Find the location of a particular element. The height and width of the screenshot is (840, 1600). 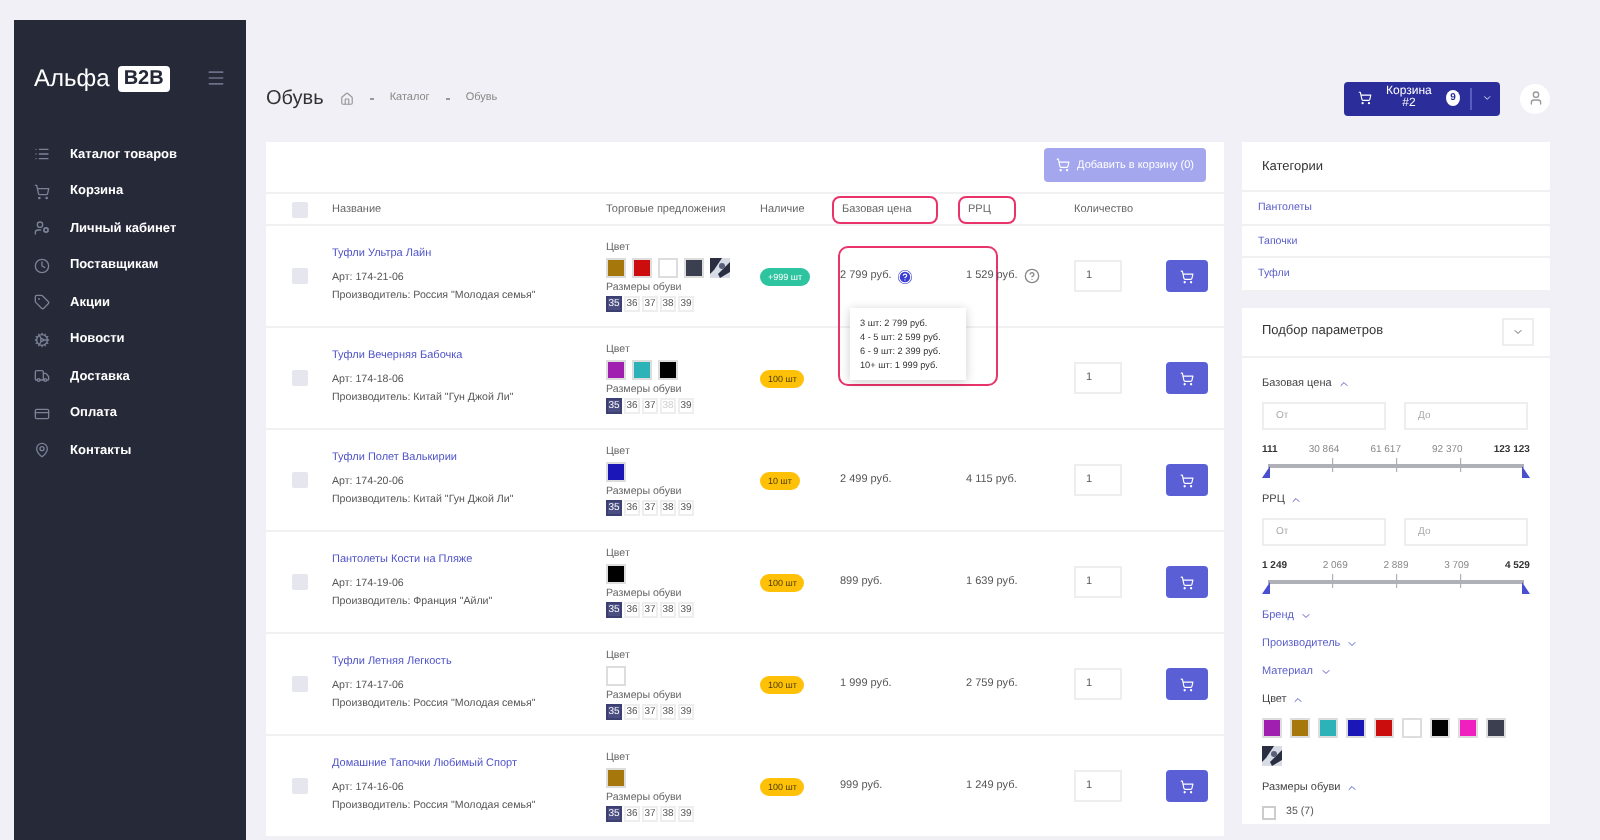

clock-icon is located at coordinates (42, 265).